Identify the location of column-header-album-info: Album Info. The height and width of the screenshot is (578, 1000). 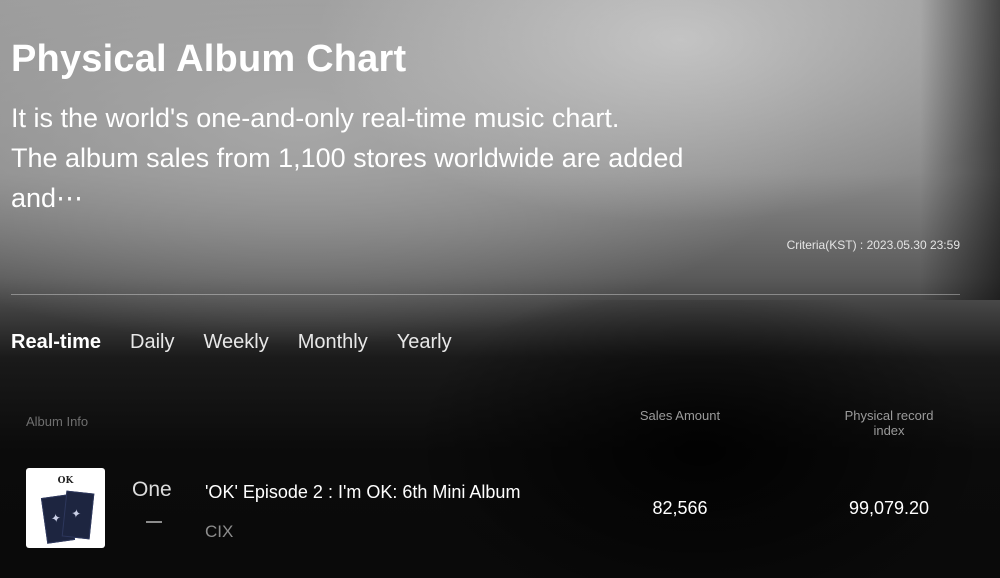
(57, 421).